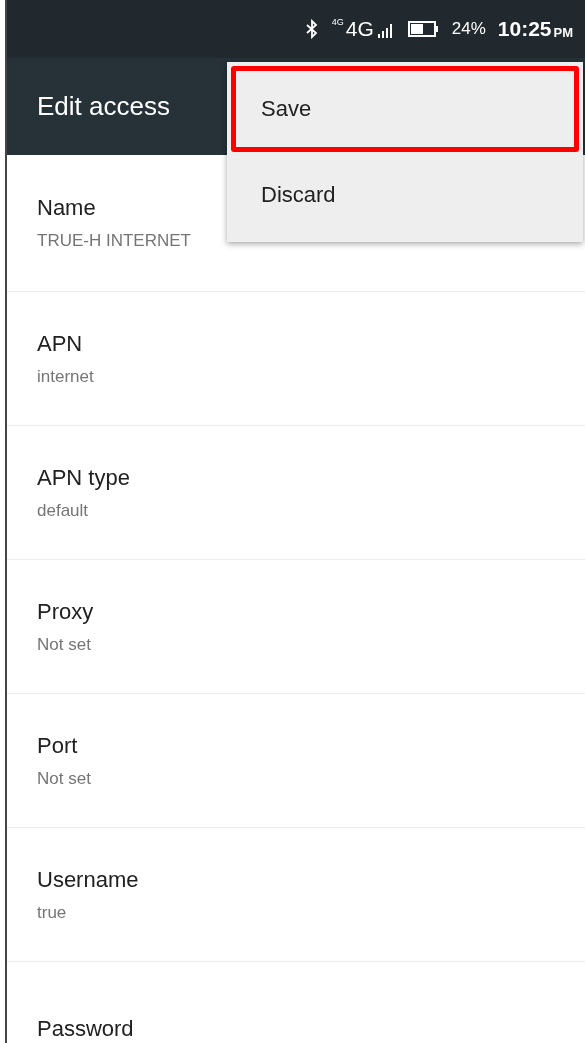  Describe the element at coordinates (296, 1002) in the screenshot. I see `settings-item: Password` at that location.